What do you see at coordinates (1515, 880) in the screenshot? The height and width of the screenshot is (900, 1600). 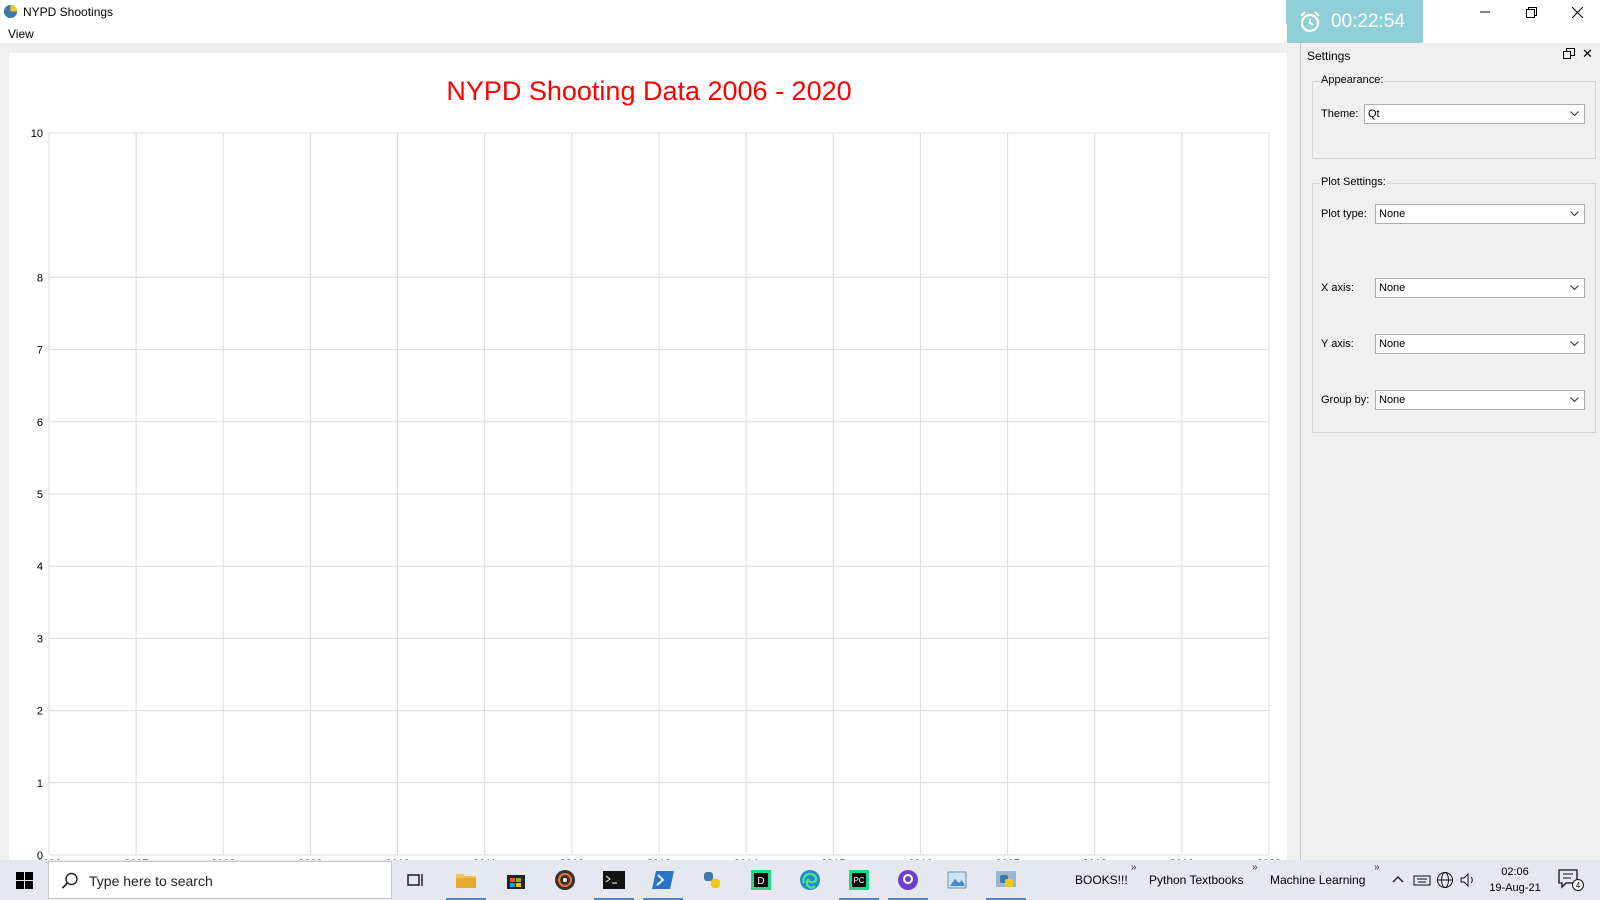 I see `taskbar-clock: 02:06 19-Aug-21` at bounding box center [1515, 880].